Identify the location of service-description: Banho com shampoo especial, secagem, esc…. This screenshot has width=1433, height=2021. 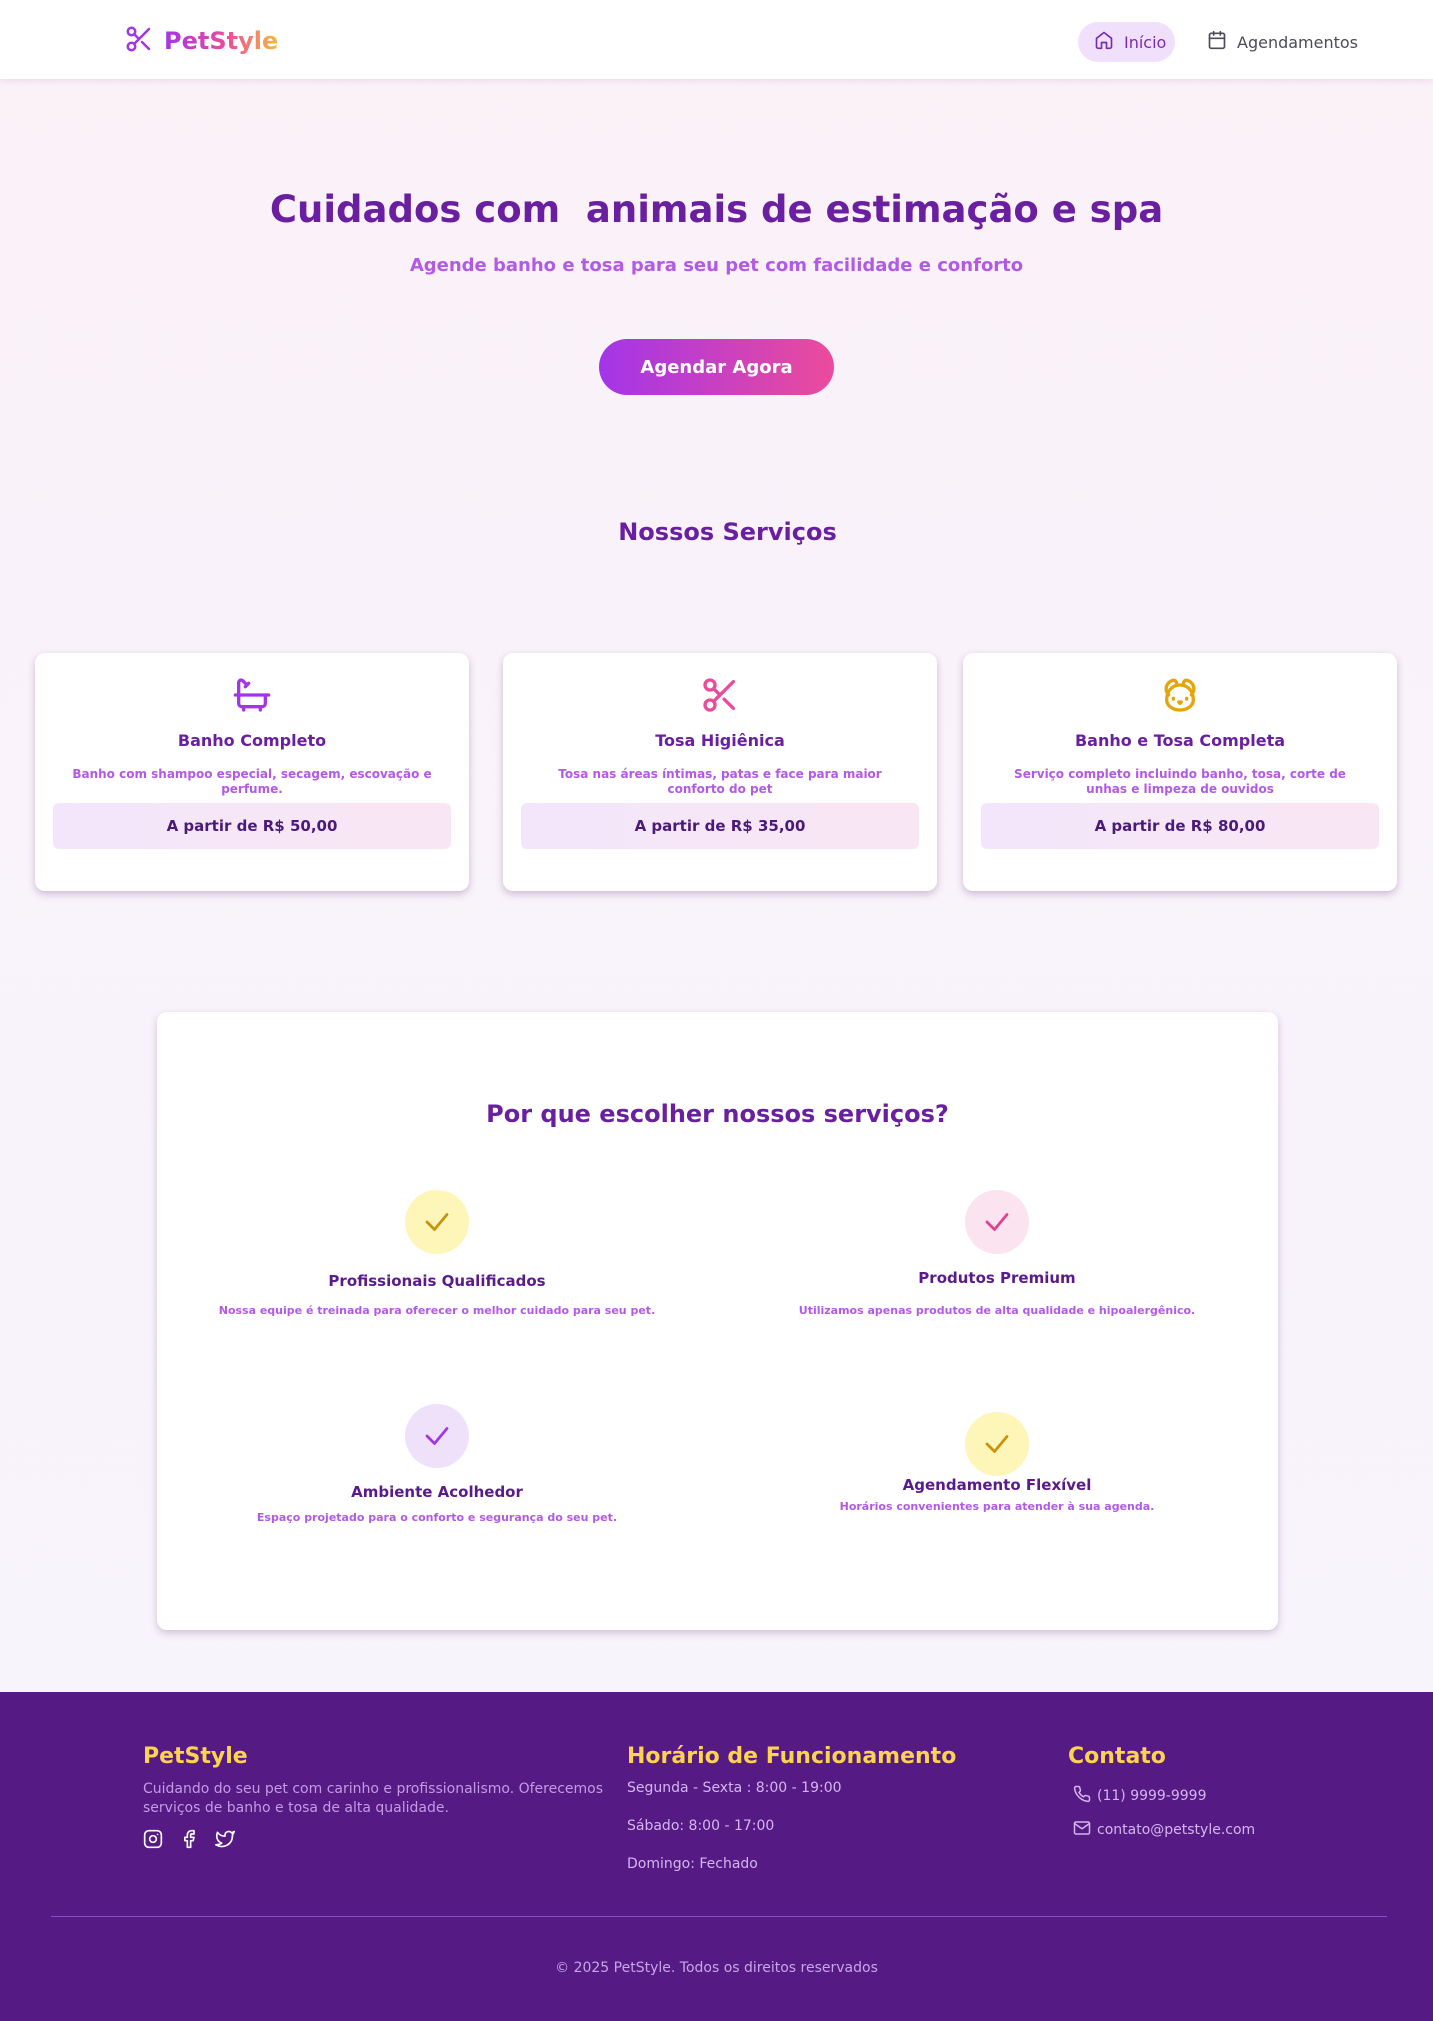
(252, 781).